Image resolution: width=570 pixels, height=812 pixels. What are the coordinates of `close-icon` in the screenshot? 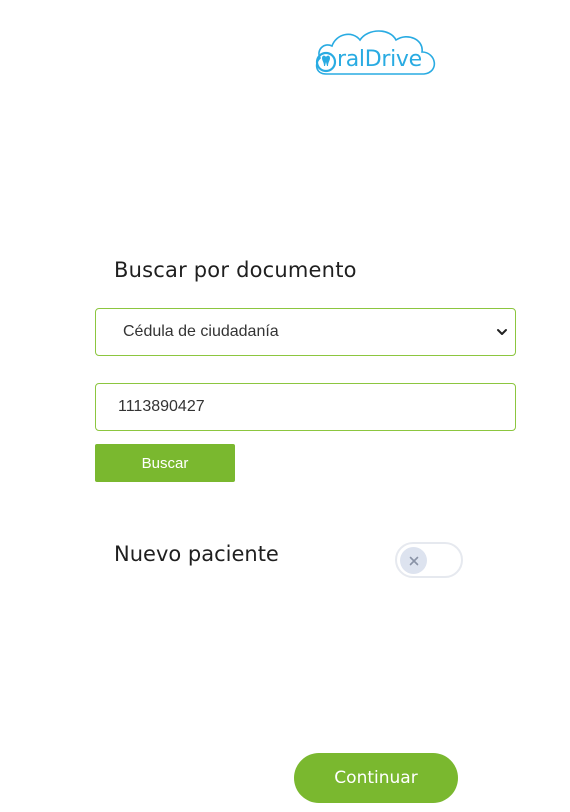 It's located at (413, 560).